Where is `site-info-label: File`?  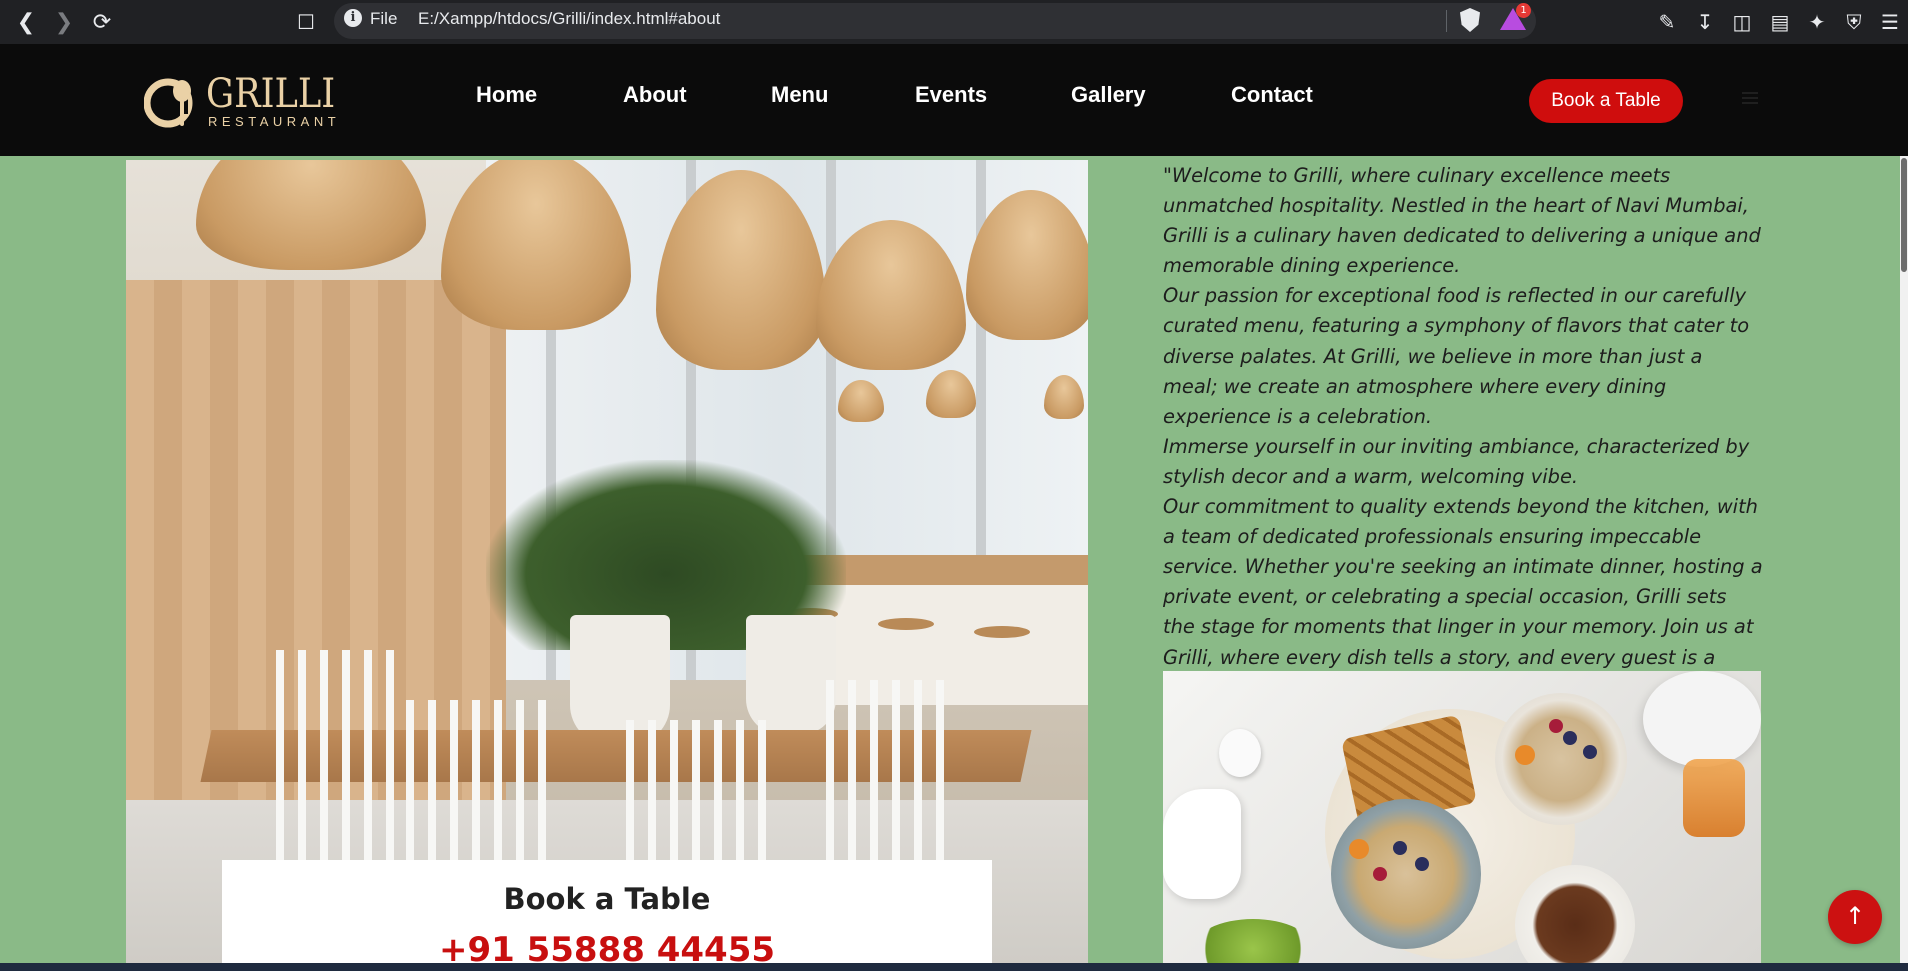 site-info-label: File is located at coordinates (383, 19).